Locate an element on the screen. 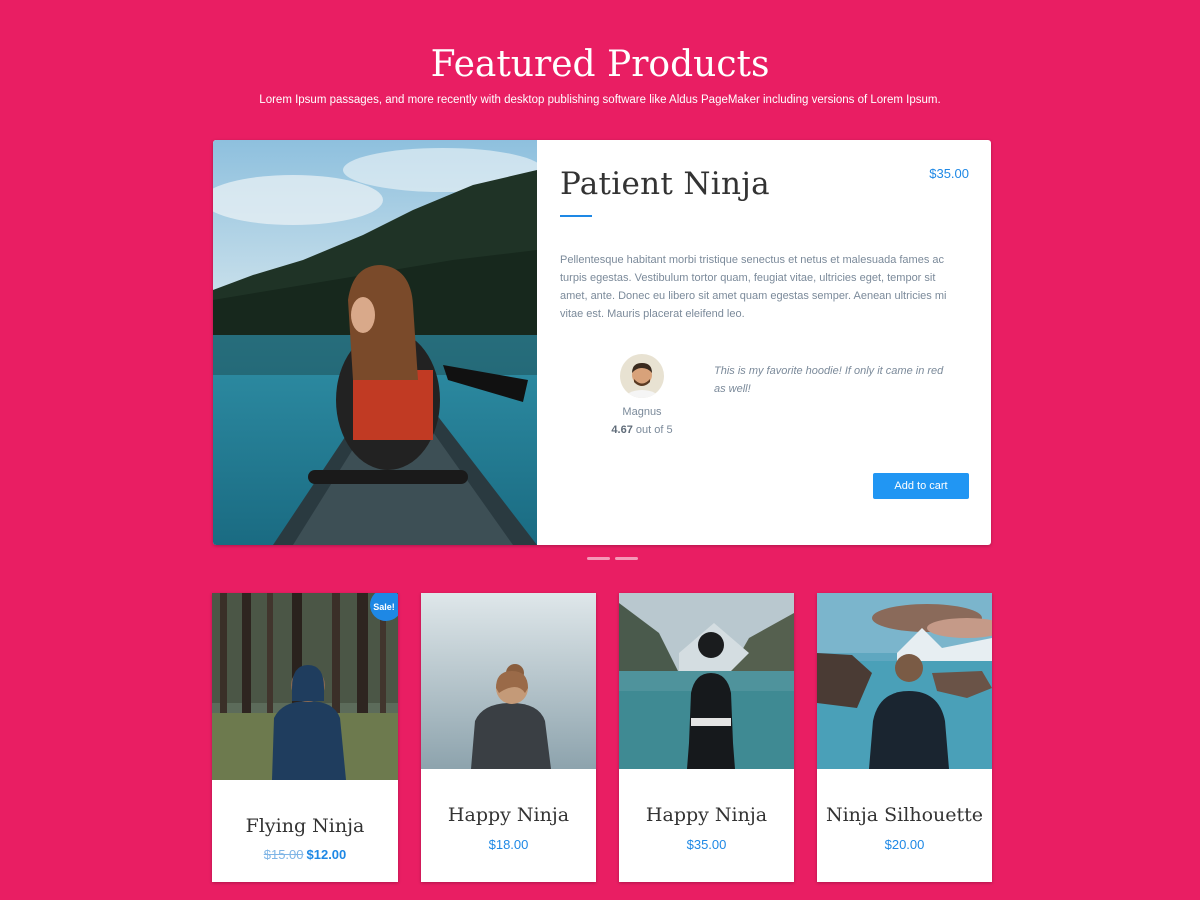 Image resolution: width=1200 pixels, height=900 pixels. product-price: $18.00 is located at coordinates (508, 844).